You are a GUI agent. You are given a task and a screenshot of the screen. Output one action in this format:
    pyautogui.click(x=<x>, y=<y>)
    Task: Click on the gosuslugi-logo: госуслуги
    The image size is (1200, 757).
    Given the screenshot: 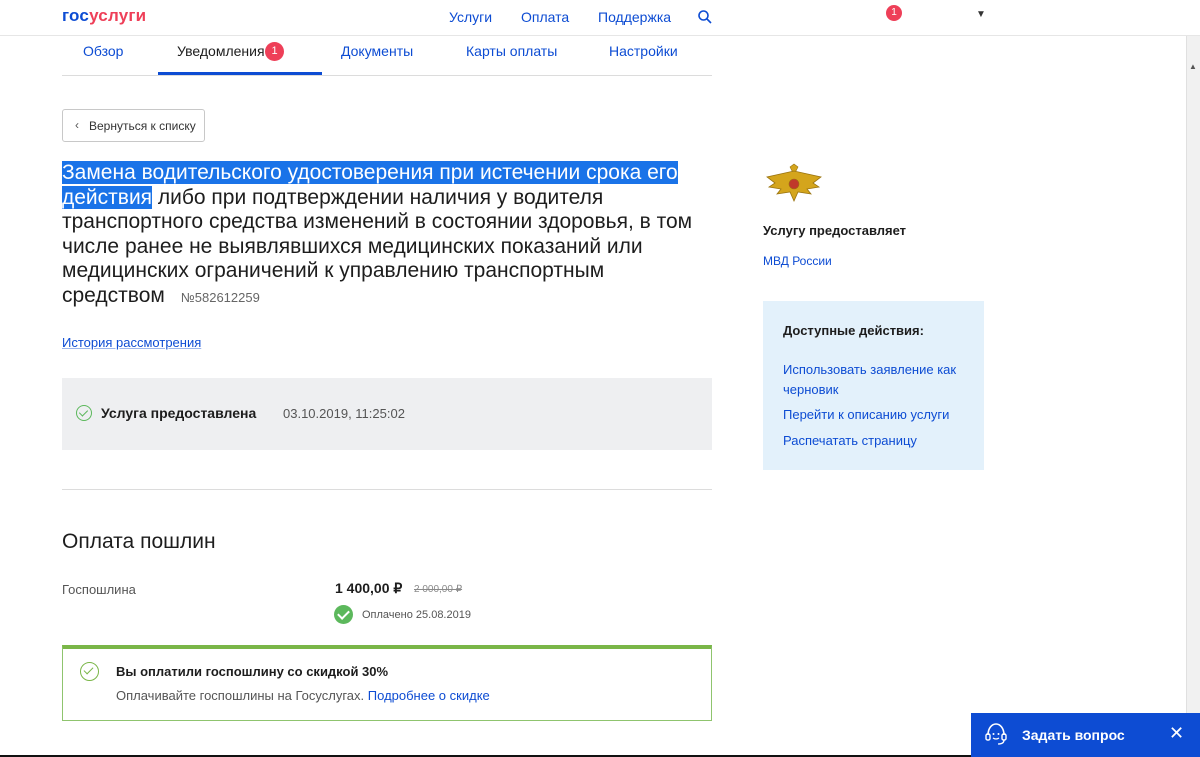 What is the action you would take?
    pyautogui.click(x=104, y=16)
    